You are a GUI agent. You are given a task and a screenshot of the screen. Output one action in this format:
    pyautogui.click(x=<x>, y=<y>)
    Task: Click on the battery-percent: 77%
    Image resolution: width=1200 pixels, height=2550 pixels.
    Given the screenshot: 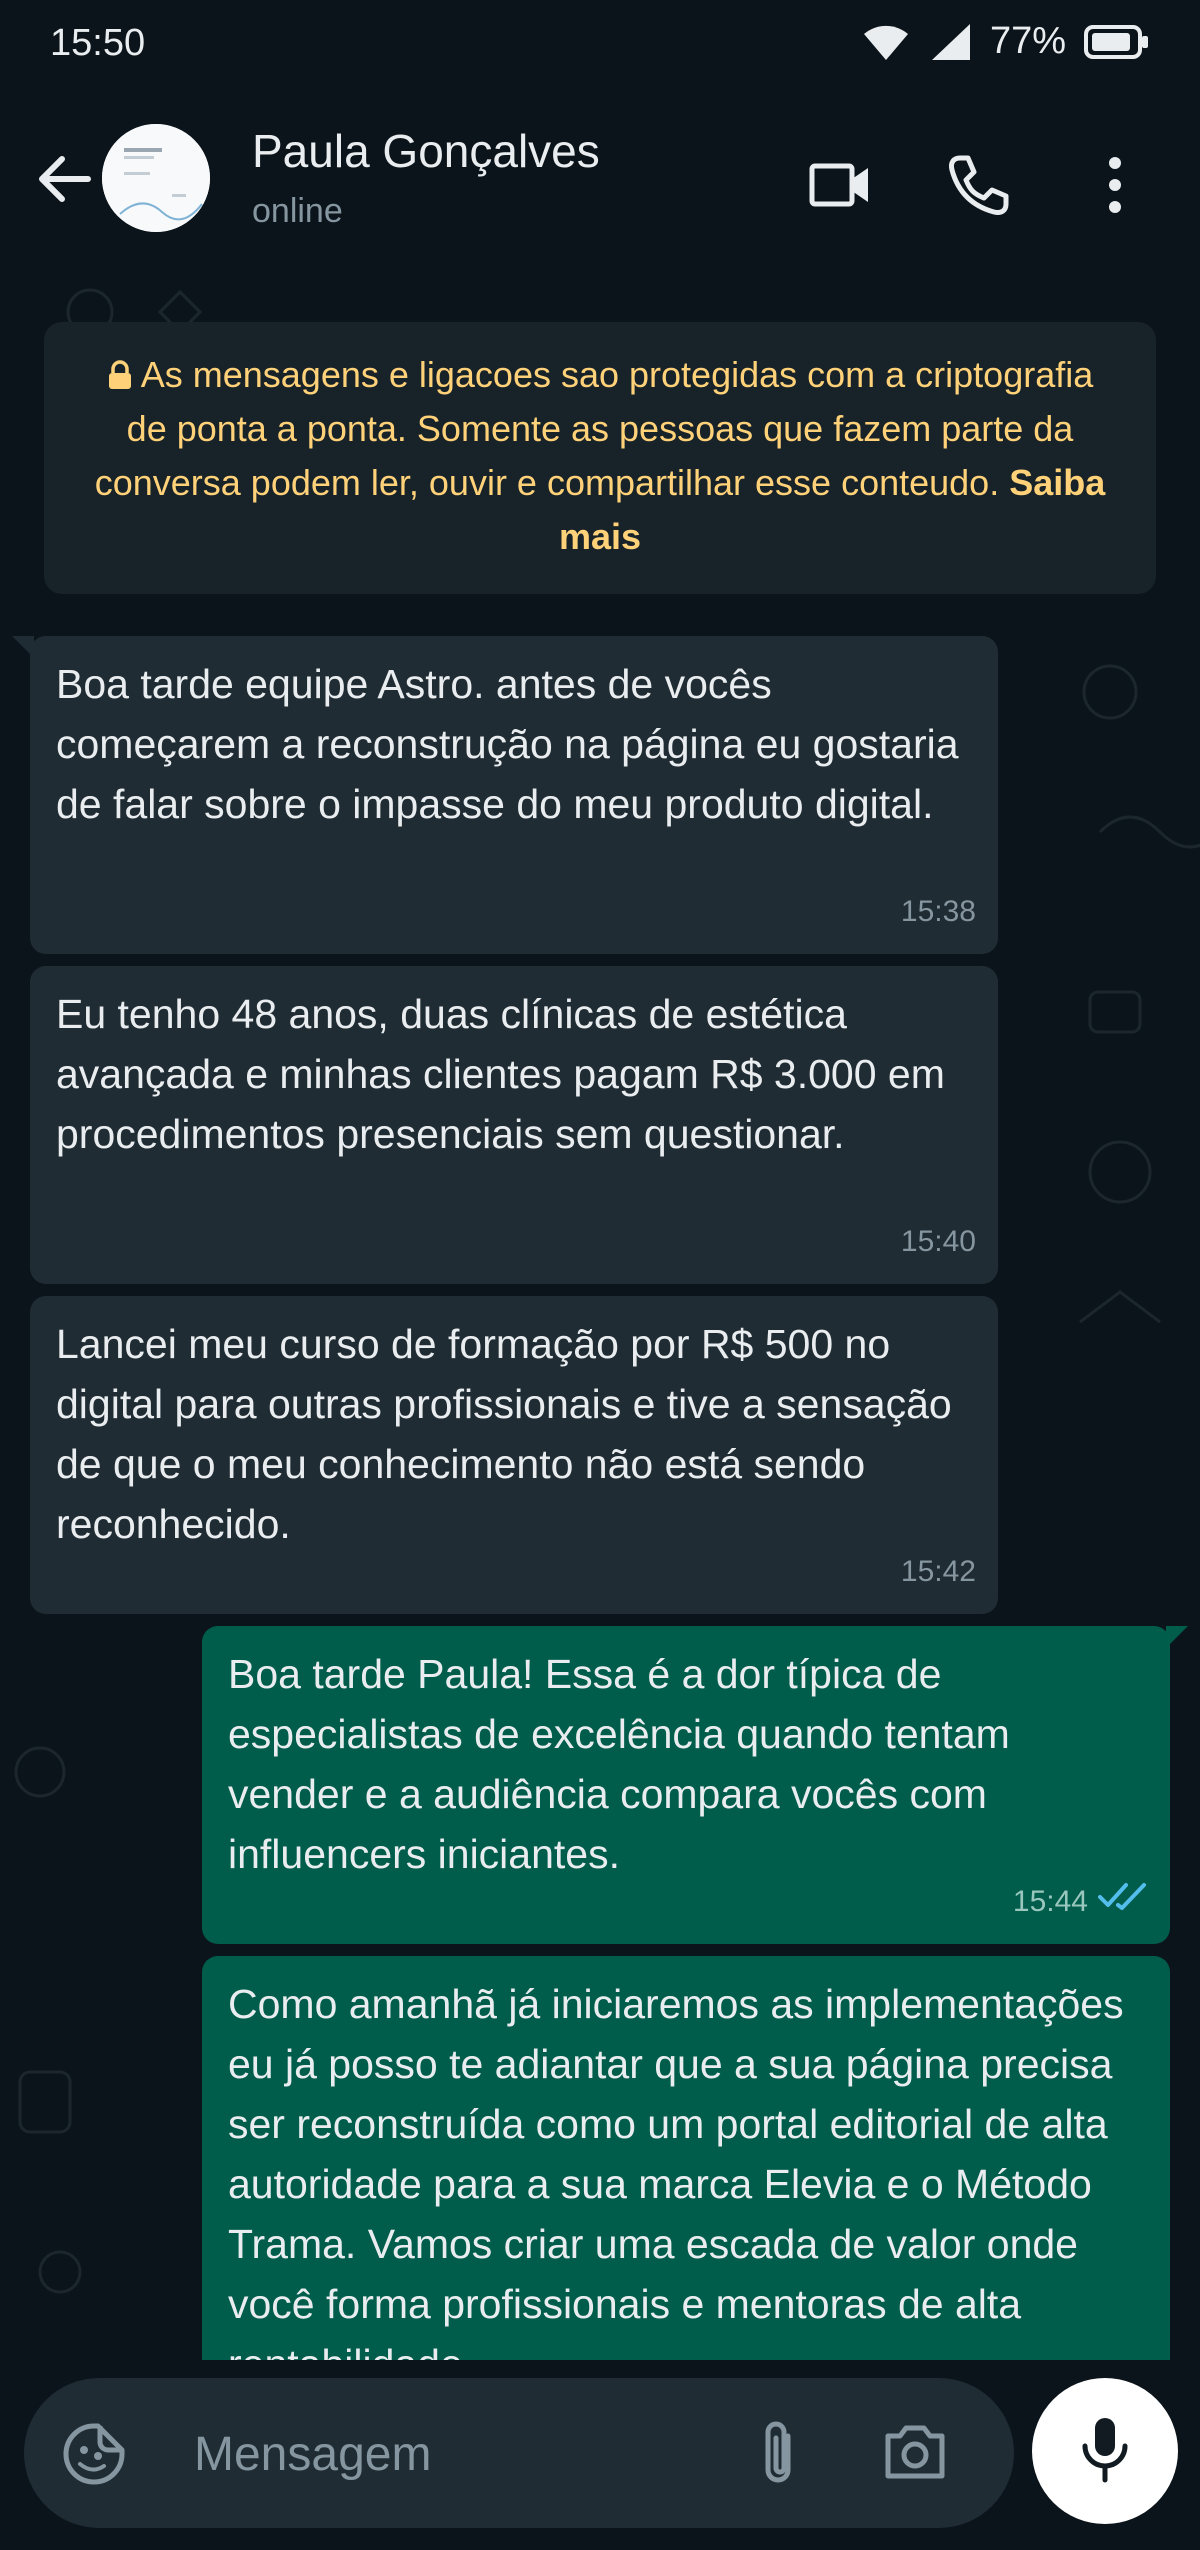 What is the action you would take?
    pyautogui.click(x=1027, y=41)
    